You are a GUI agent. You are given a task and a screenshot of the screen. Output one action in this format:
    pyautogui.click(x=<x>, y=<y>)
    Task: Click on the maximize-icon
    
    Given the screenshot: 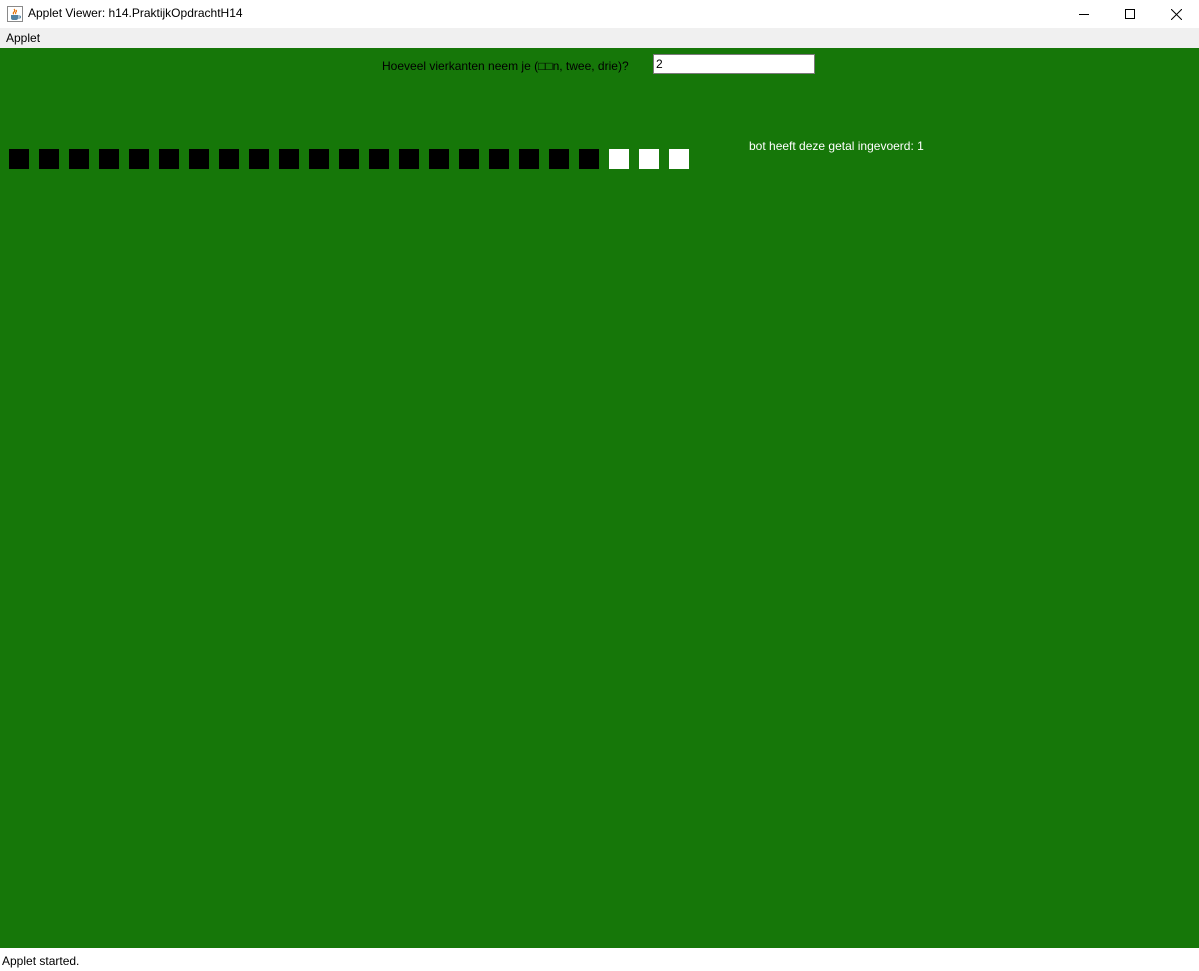 What is the action you would take?
    pyautogui.click(x=1130, y=14)
    